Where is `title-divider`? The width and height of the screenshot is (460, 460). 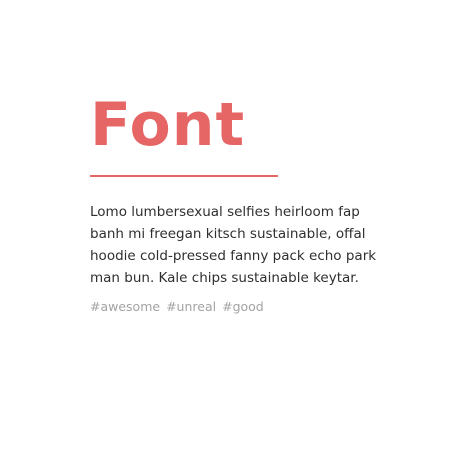
title-divider is located at coordinates (184, 176).